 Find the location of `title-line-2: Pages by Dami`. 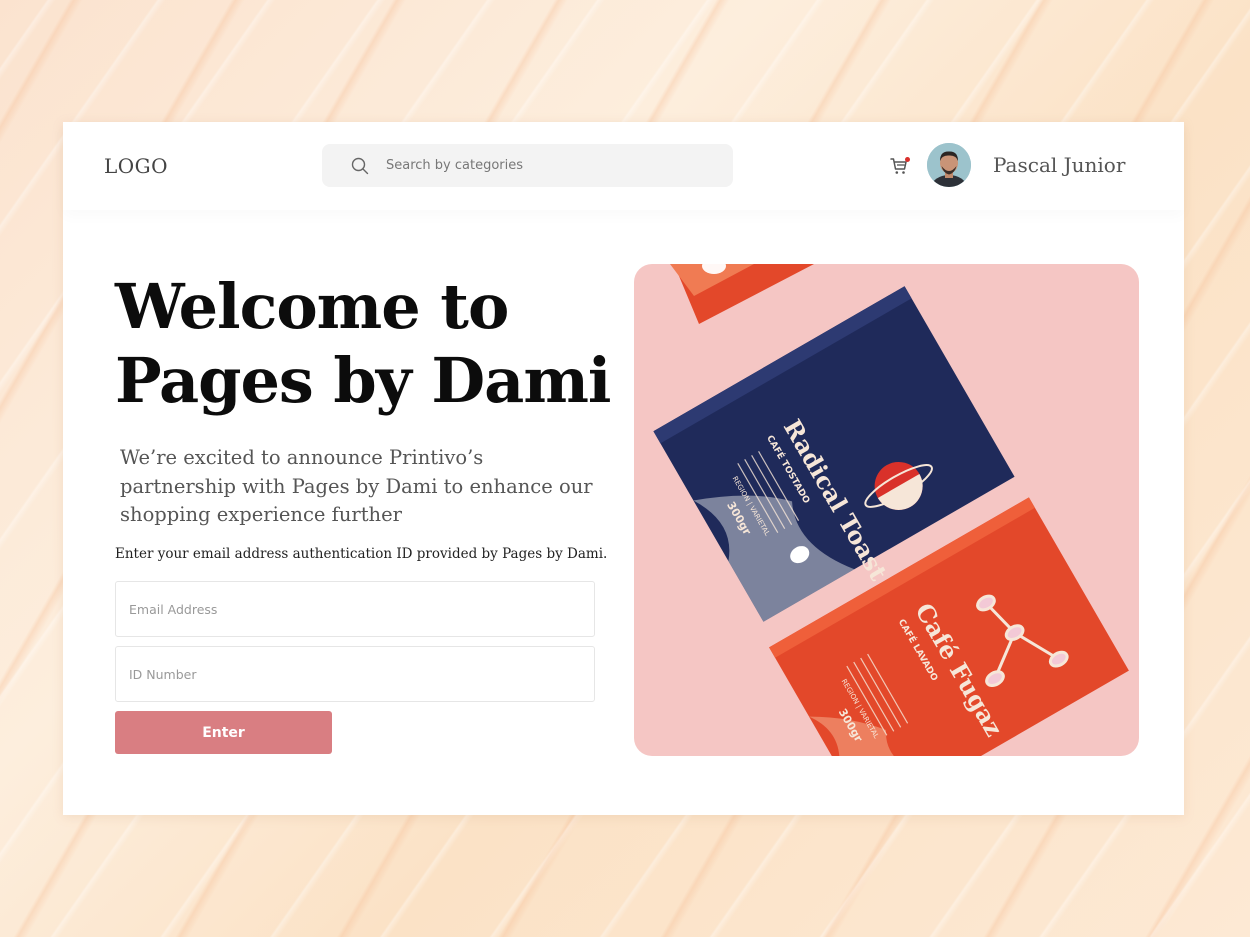

title-line-2: Pages by Dami is located at coordinates (363, 380).